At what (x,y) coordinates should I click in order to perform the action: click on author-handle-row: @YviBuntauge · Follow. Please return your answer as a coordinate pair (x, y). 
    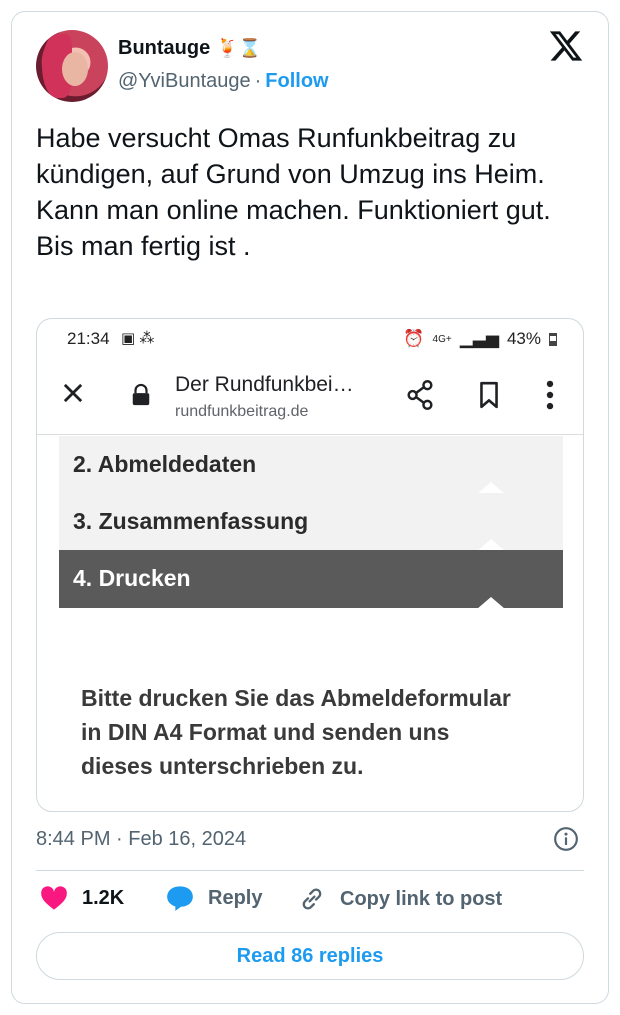
    Looking at the image, I should click on (223, 81).